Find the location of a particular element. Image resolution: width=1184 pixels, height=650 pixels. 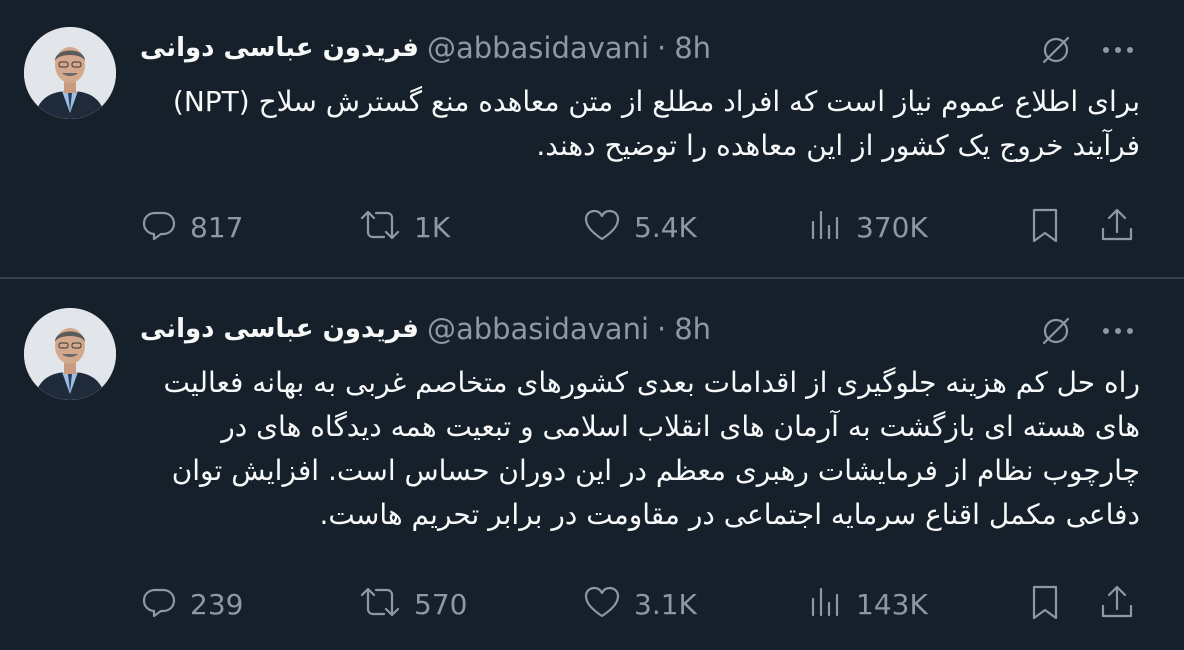

action-bar: 817 1K 5.4K 370K is located at coordinates (645, 227).